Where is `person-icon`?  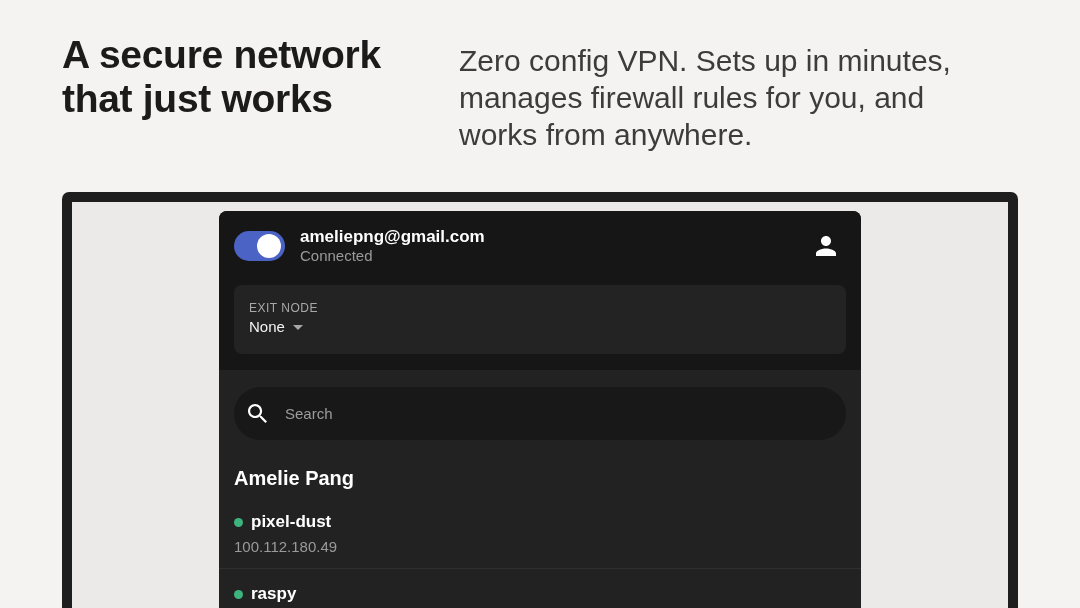
person-icon is located at coordinates (826, 246).